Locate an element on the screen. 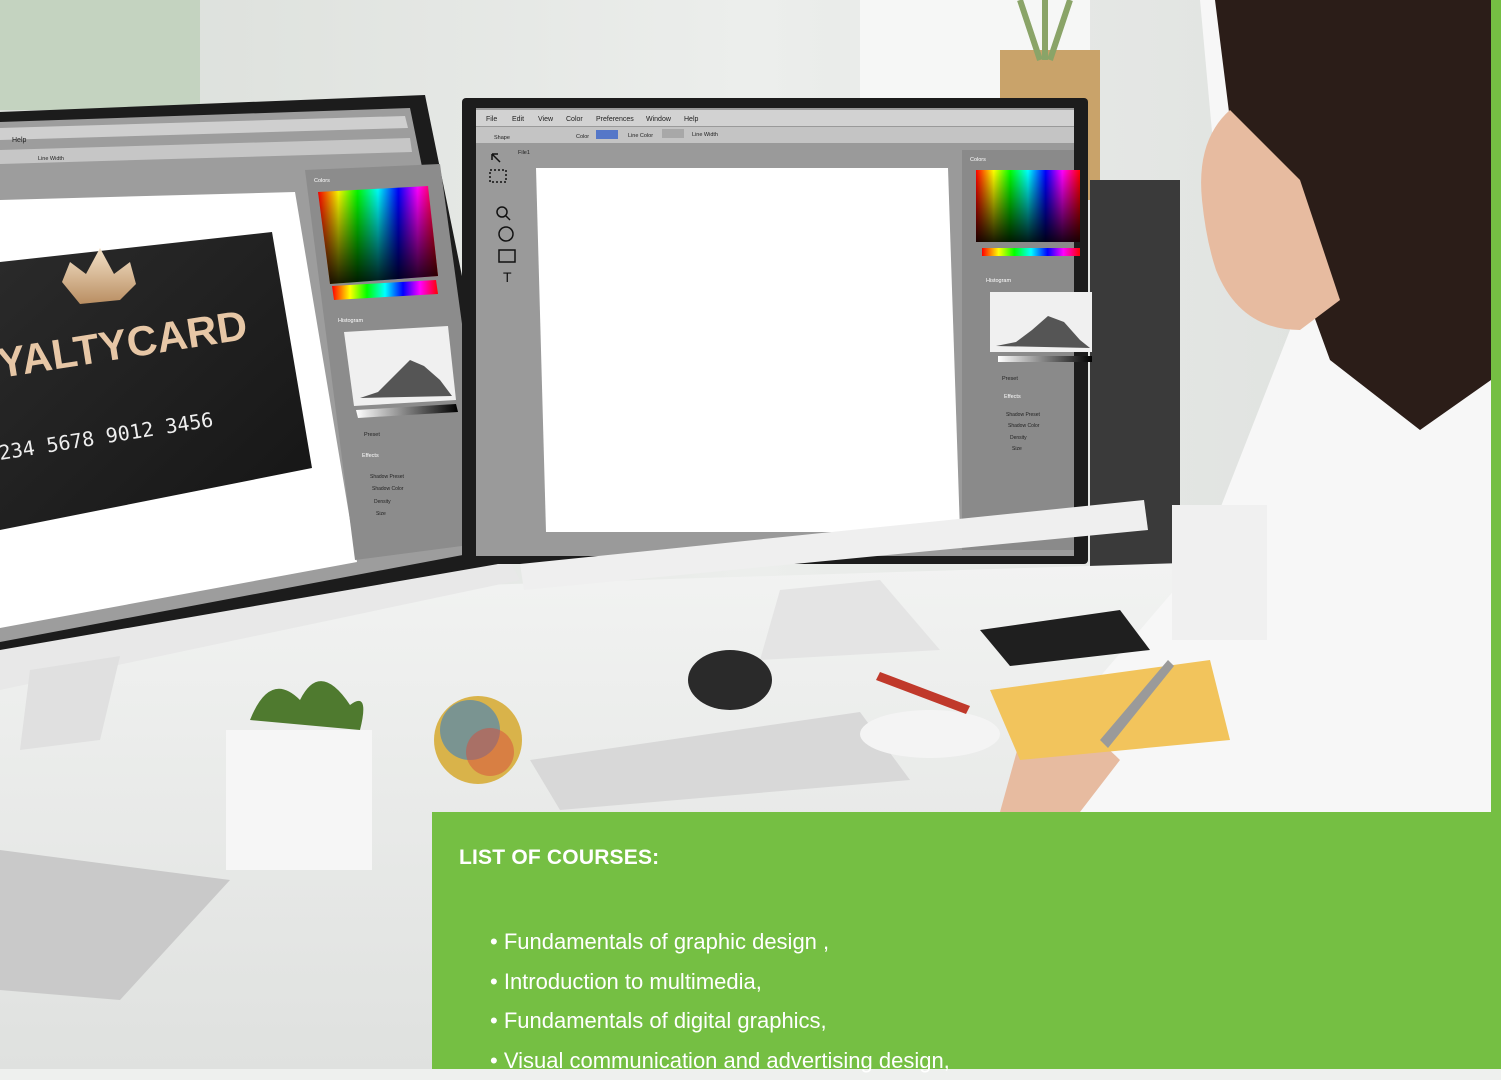 The image size is (1501, 1080). left-size: Size is located at coordinates (381, 514).